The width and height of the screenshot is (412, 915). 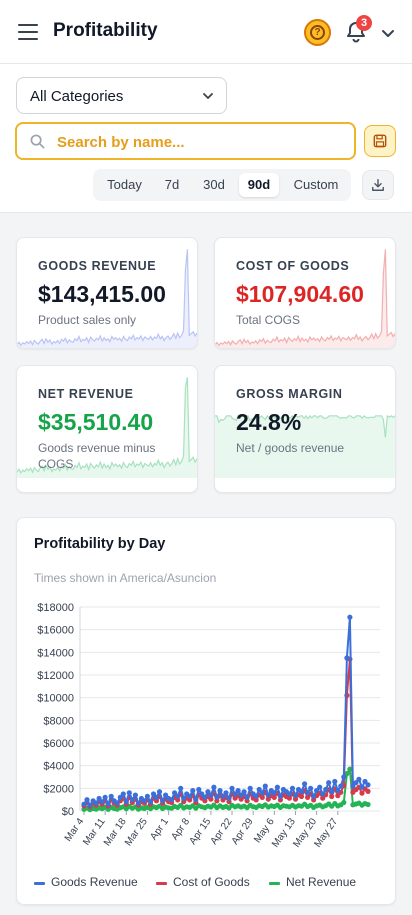 I want to click on legend-label: Net Revenue, so click(x=321, y=882).